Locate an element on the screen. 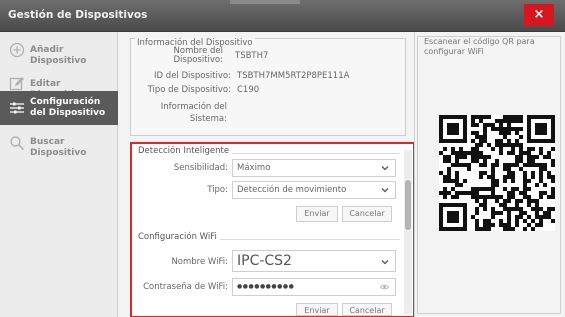 This screenshot has height=317, width=565. smart-detection-title: Detección Inteligente is located at coordinates (185, 151).